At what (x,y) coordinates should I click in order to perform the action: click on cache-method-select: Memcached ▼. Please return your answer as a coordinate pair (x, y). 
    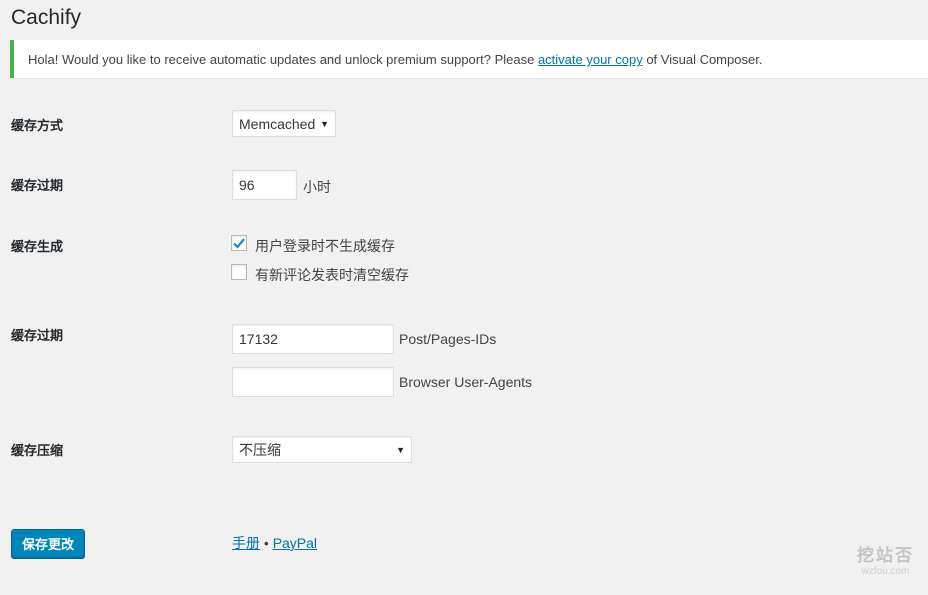
    Looking at the image, I should click on (284, 123).